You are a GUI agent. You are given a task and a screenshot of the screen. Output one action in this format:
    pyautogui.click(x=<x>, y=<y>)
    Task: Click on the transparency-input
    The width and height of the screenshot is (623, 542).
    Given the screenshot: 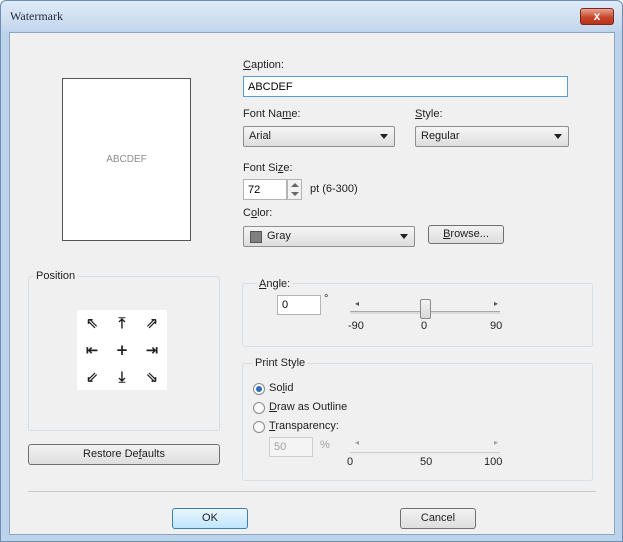 What is the action you would take?
    pyautogui.click(x=291, y=447)
    